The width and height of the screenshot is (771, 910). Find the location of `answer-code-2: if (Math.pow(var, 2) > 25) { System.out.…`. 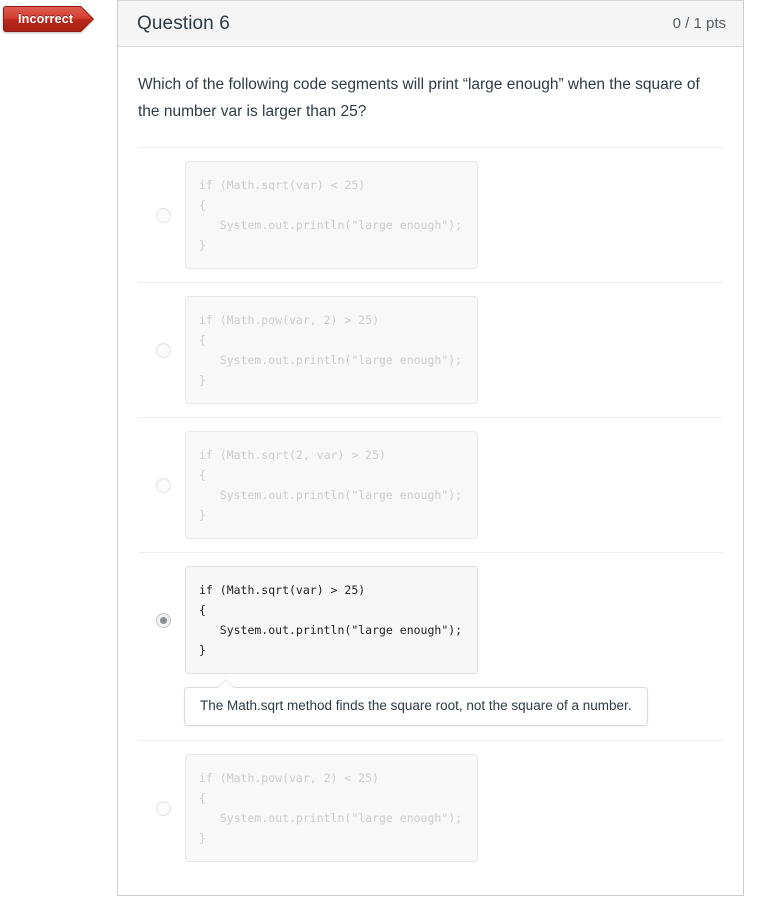

answer-code-2: if (Math.pow(var, 2) > 25) { System.out.… is located at coordinates (332, 350).